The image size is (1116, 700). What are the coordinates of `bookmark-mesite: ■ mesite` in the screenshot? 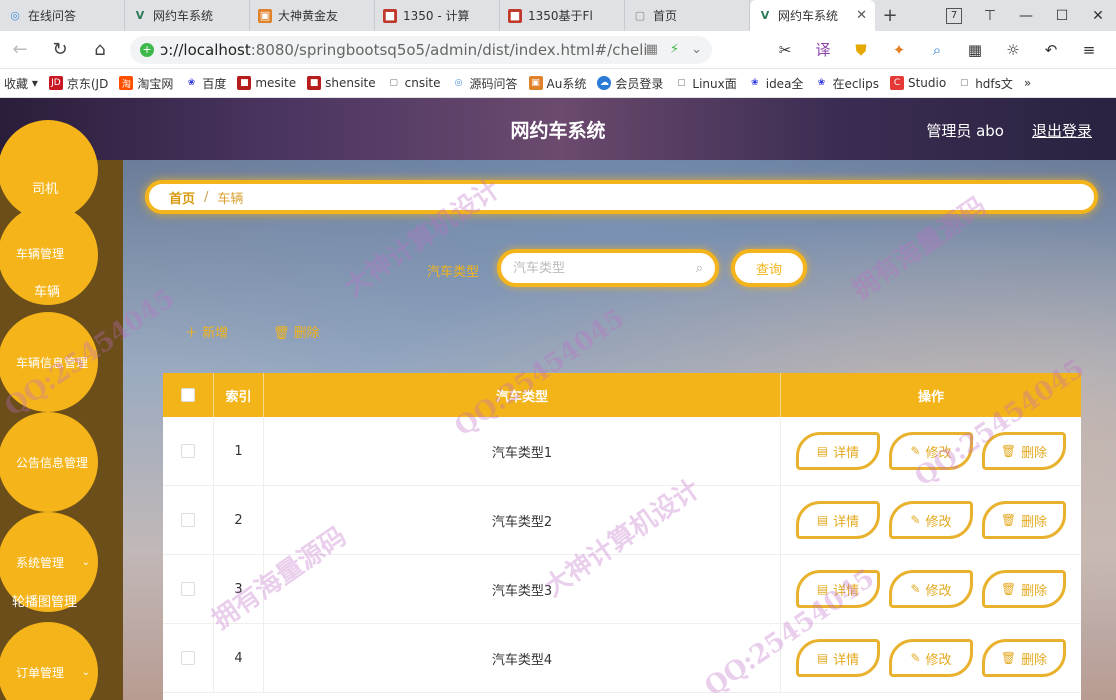 It's located at (266, 83).